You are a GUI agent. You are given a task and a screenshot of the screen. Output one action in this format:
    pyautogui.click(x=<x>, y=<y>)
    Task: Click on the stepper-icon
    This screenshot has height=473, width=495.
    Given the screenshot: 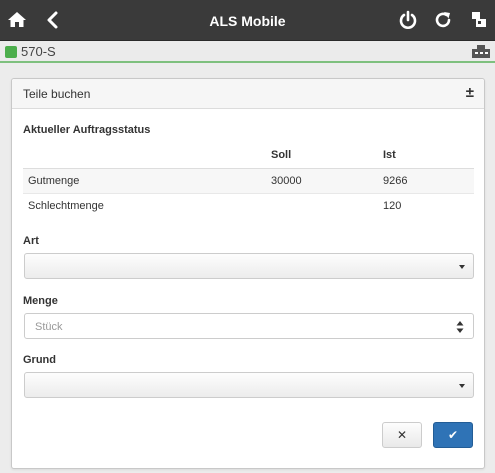 What is the action you would take?
    pyautogui.click(x=460, y=327)
    